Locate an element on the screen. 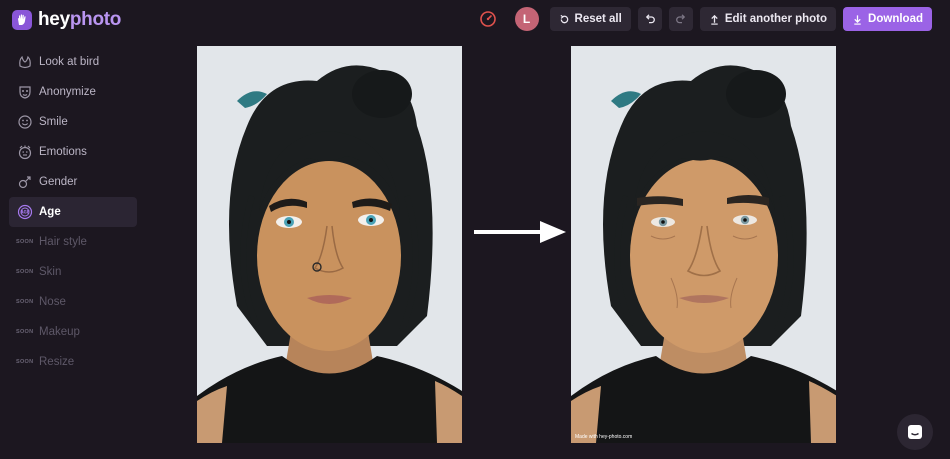 The width and height of the screenshot is (950, 459). smile-icon is located at coordinates (25, 122).